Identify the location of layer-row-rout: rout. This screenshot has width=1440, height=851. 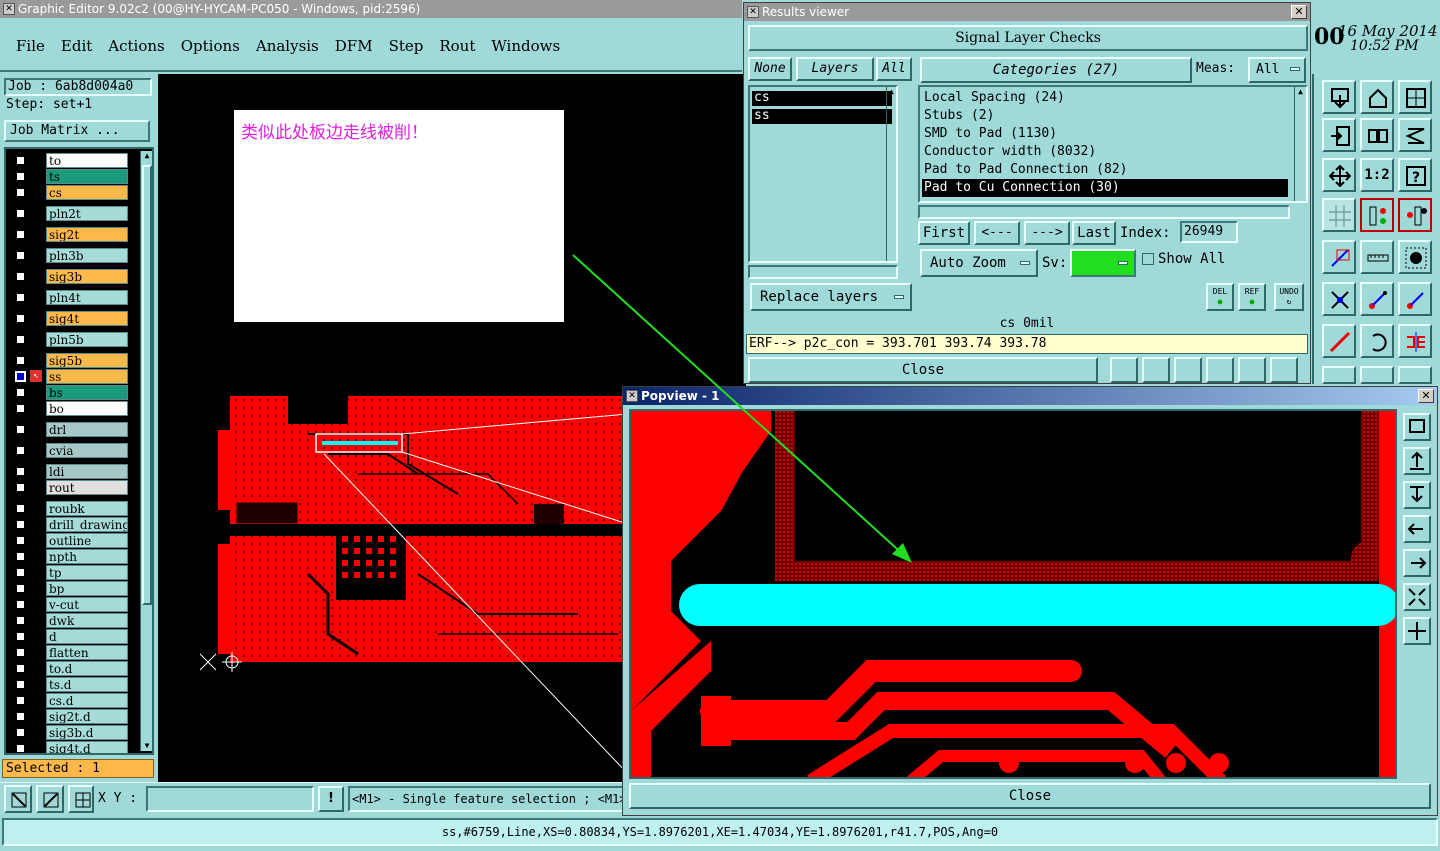
(71, 488).